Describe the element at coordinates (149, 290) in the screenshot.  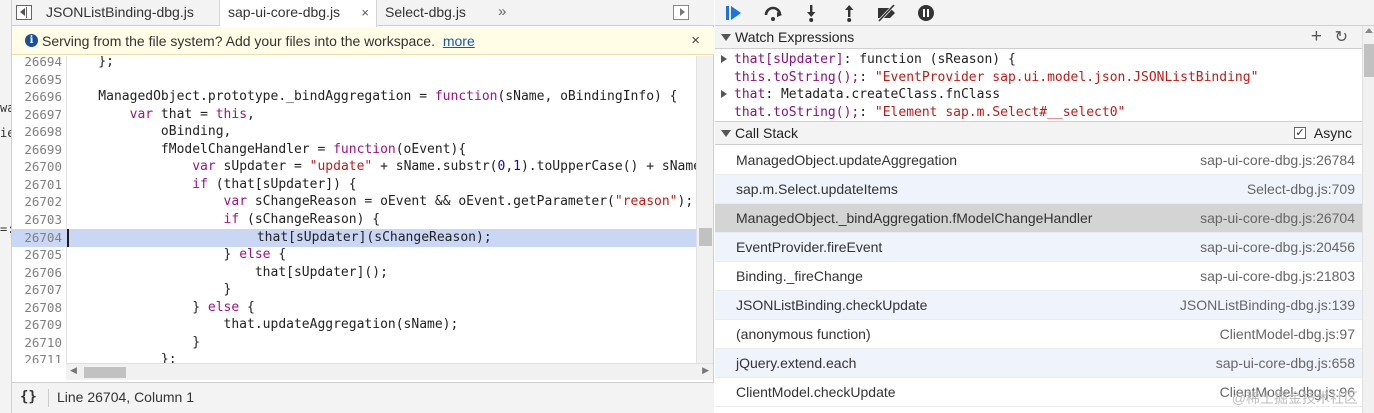
I see `code-text: }` at that location.